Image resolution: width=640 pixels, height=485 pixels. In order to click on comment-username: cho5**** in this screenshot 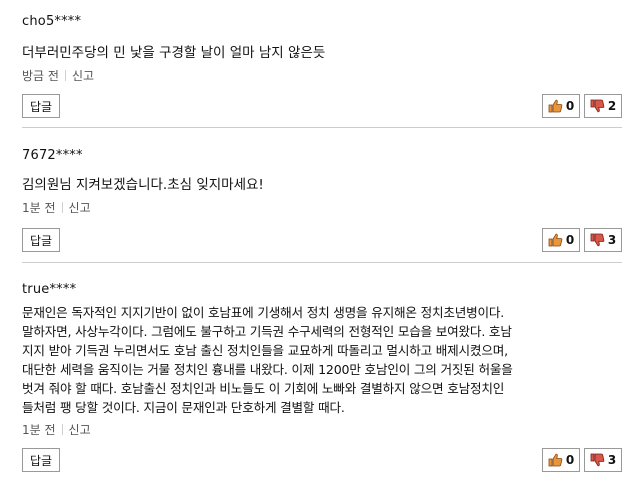, I will do `click(52, 21)`.